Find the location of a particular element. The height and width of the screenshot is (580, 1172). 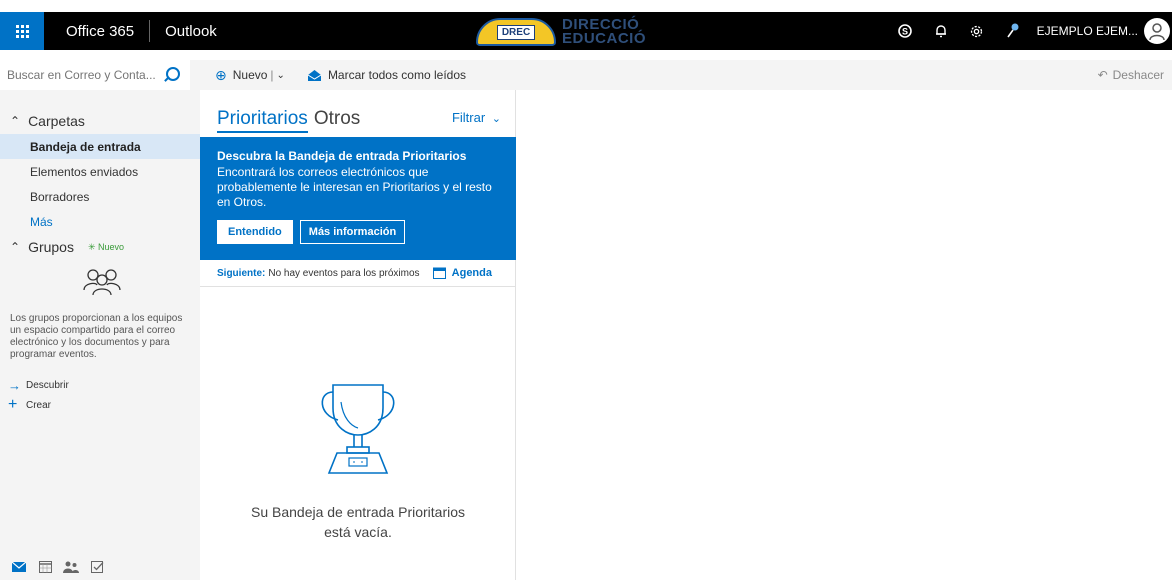

create-group-link: + Crear is located at coordinates (100, 405).